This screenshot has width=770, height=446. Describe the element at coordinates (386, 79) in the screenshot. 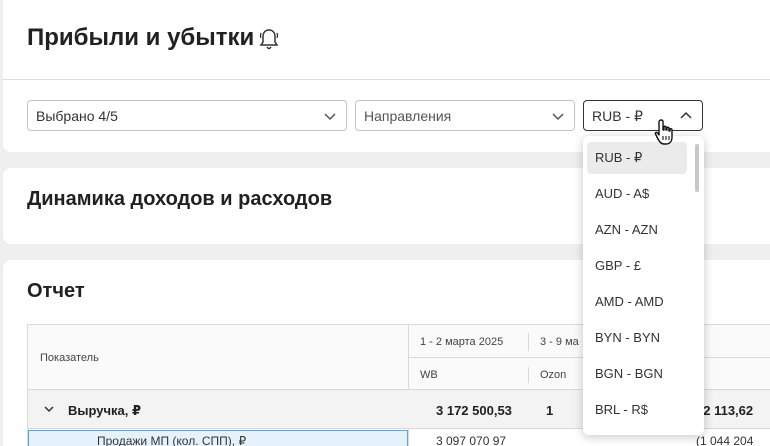

I see `header-divider` at that location.